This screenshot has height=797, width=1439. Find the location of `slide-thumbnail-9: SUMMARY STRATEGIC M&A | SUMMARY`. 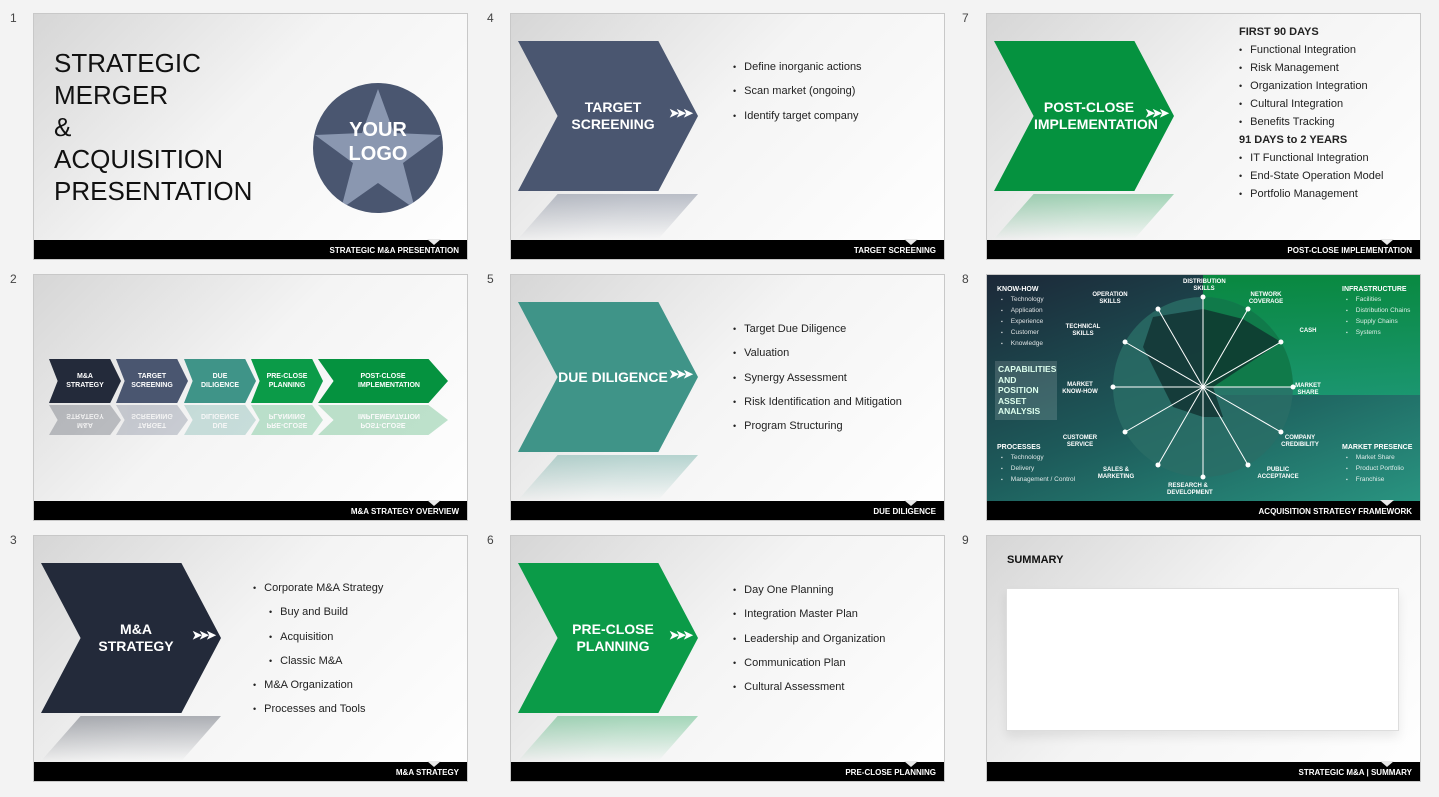

slide-thumbnail-9: SUMMARY STRATEGIC M&A | SUMMARY is located at coordinates (1203, 658).